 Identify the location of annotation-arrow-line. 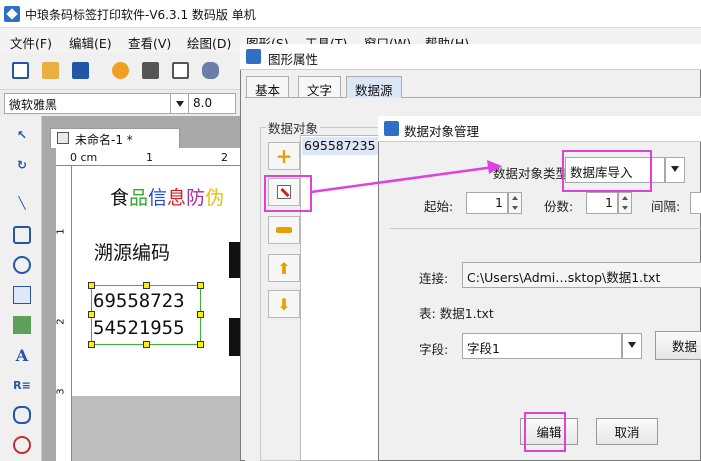
(402, 179).